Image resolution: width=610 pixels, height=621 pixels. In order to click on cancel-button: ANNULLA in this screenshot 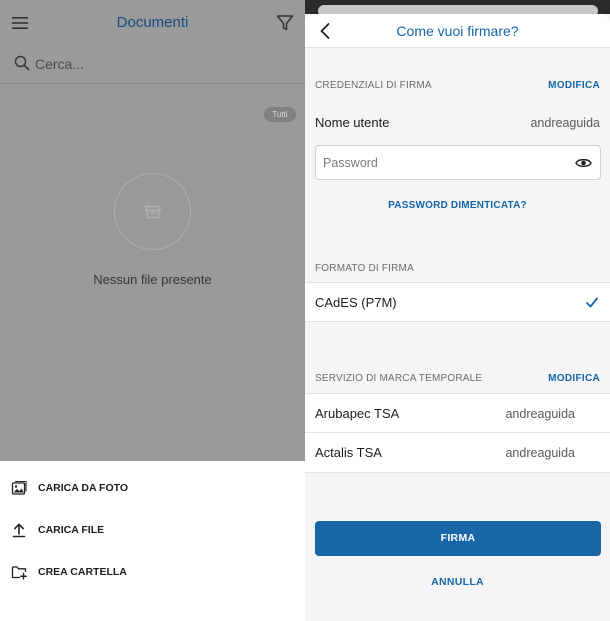, I will do `click(457, 582)`.